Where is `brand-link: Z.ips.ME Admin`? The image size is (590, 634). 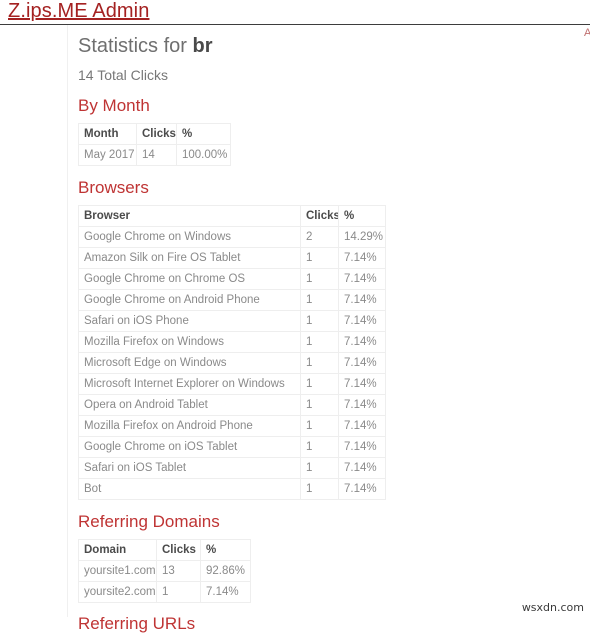
brand-link: Z.ips.ME Admin is located at coordinates (78, 11).